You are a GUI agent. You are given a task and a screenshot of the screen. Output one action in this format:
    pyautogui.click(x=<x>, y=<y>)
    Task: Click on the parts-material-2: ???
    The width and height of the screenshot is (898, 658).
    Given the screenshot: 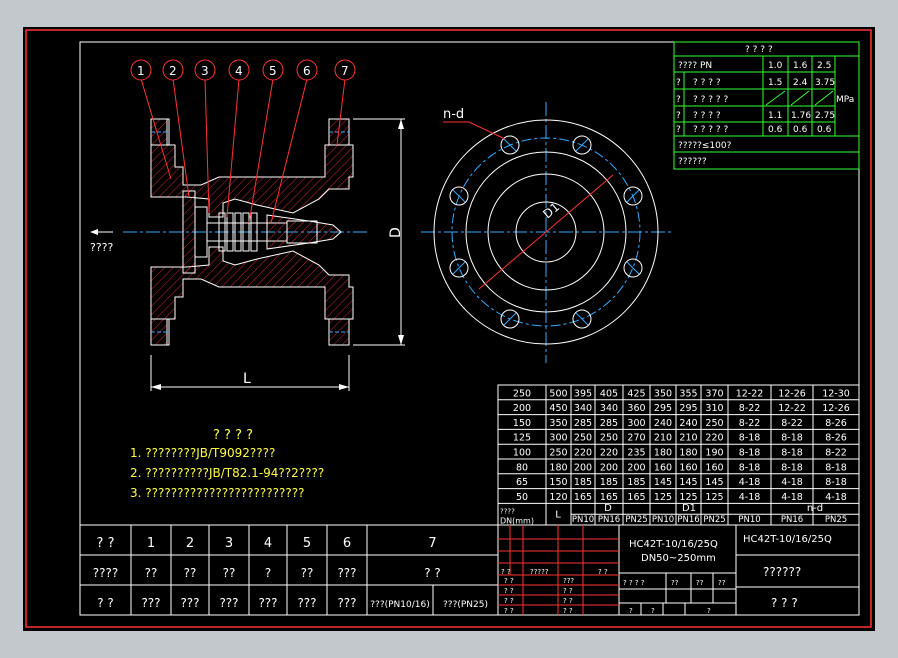 What is the action you would take?
    pyautogui.click(x=189, y=603)
    